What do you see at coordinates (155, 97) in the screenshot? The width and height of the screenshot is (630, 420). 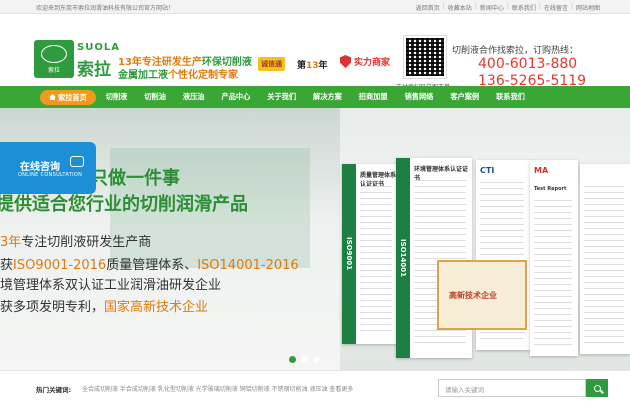 I see `nav-item-cutting-oil: 切削油` at bounding box center [155, 97].